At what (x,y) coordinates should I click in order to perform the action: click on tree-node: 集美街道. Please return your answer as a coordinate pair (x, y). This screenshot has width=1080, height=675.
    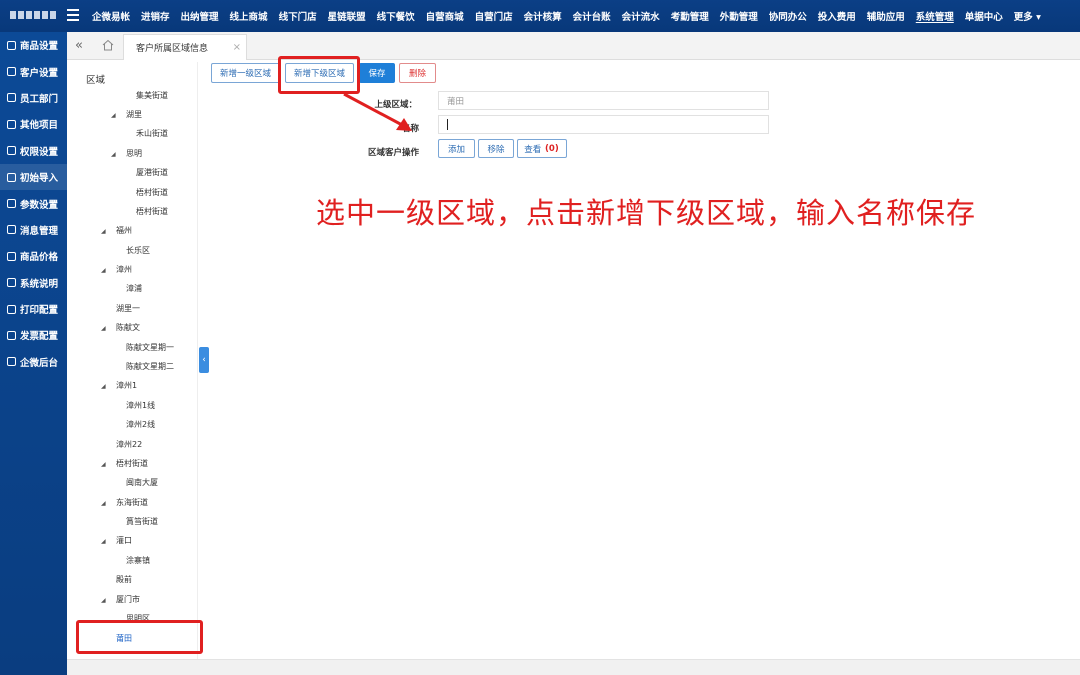
    Looking at the image, I should click on (152, 95).